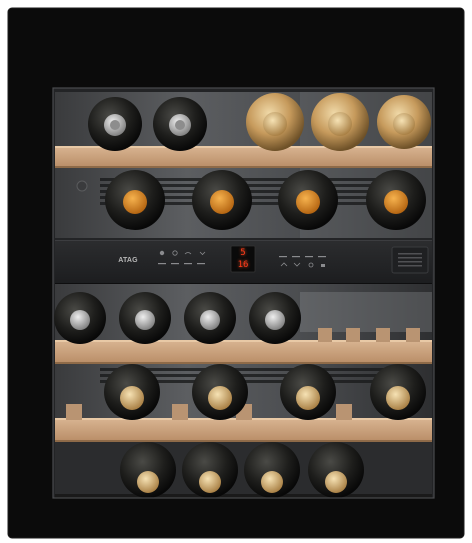 The image size is (472, 543). Describe the element at coordinates (175, 252) in the screenshot. I see `power-button` at that location.